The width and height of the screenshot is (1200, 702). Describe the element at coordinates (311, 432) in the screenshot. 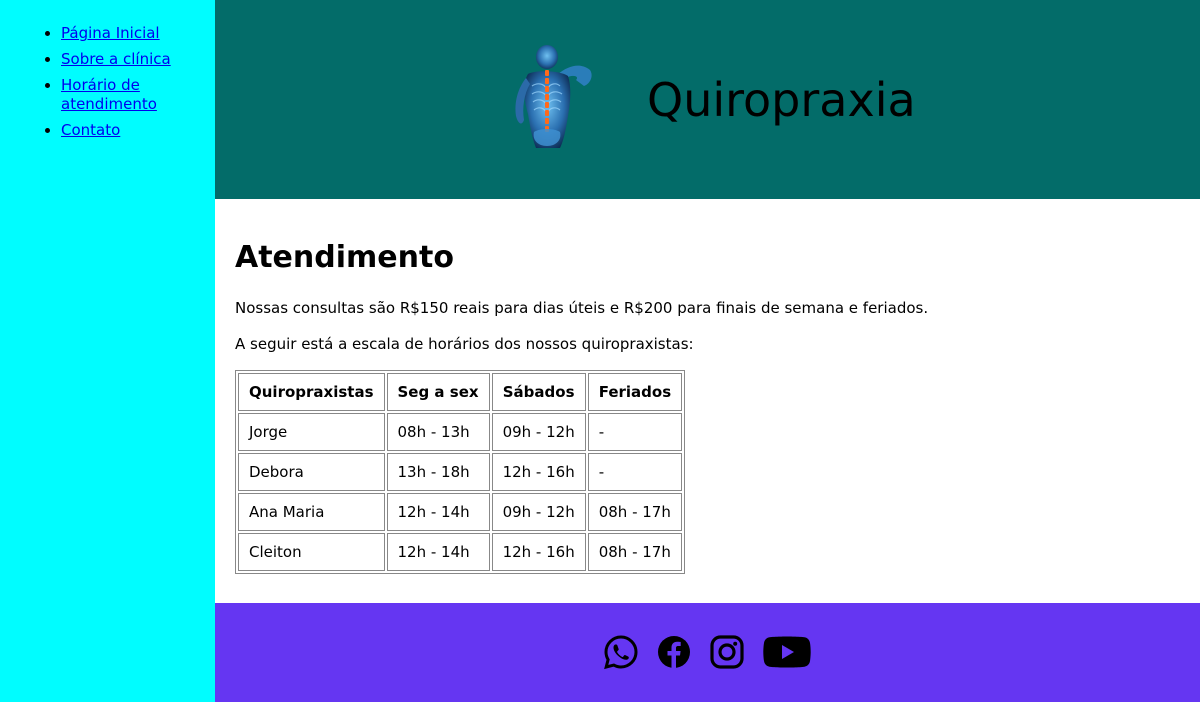

I see `table-cell: Jorge` at that location.